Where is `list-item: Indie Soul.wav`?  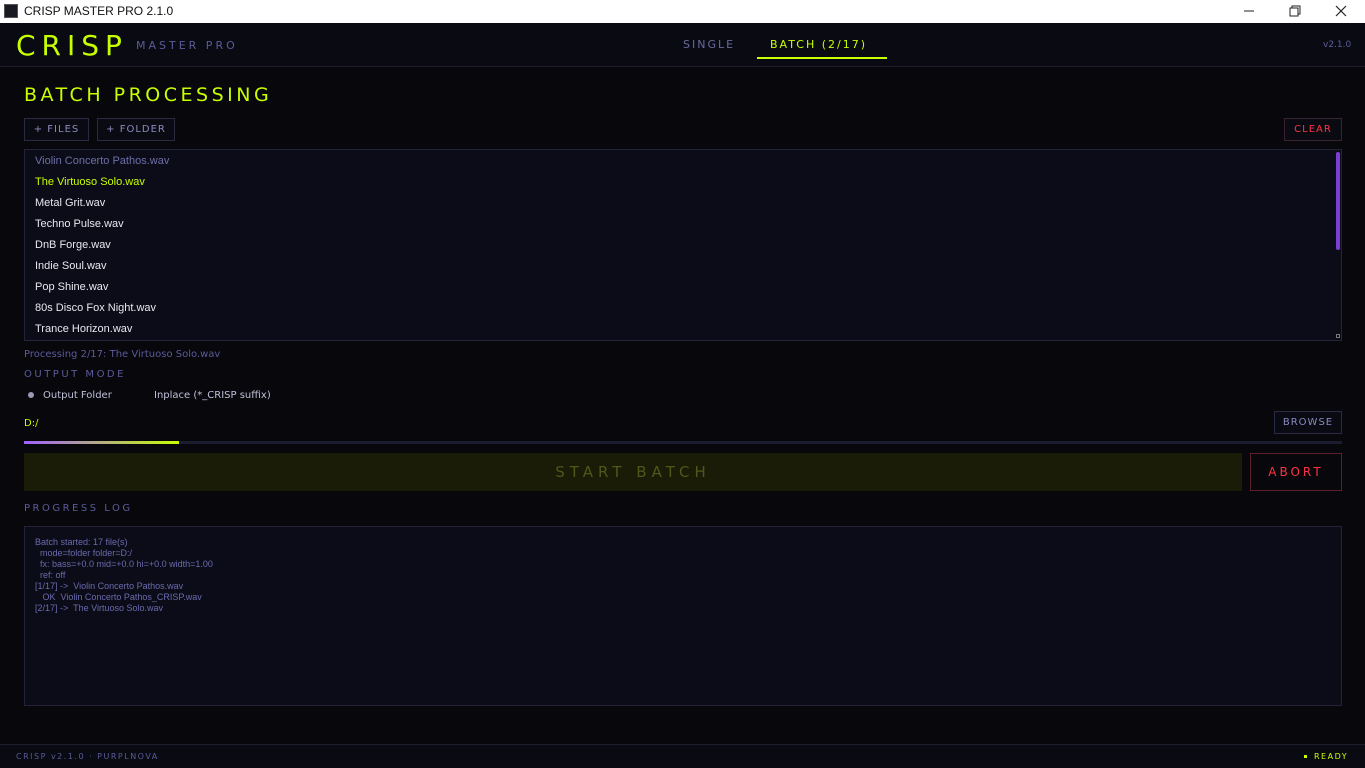 list-item: Indie Soul.wav is located at coordinates (71, 266).